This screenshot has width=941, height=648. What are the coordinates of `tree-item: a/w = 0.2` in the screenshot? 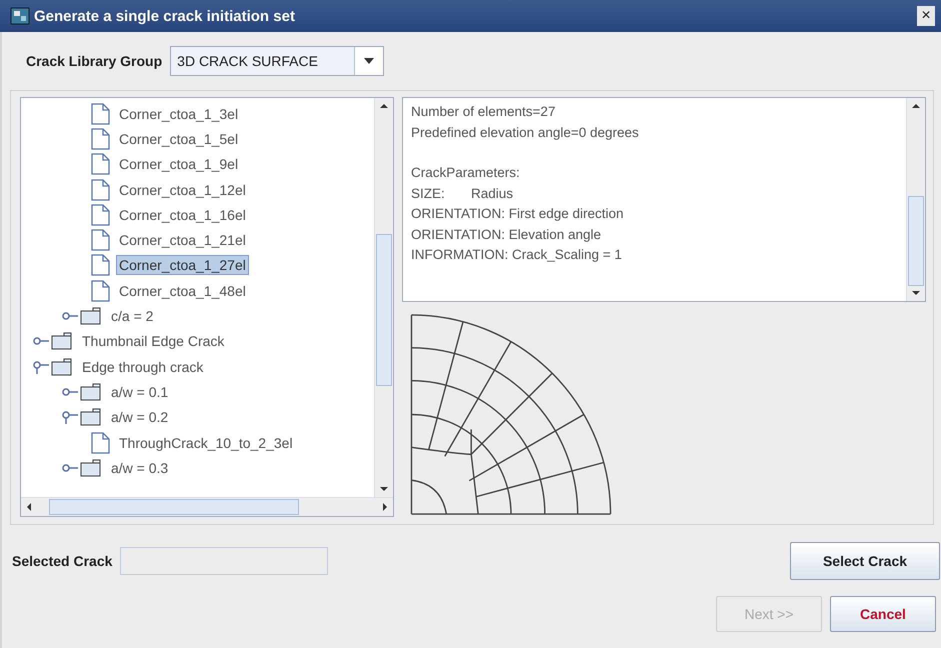 It's located at (140, 417).